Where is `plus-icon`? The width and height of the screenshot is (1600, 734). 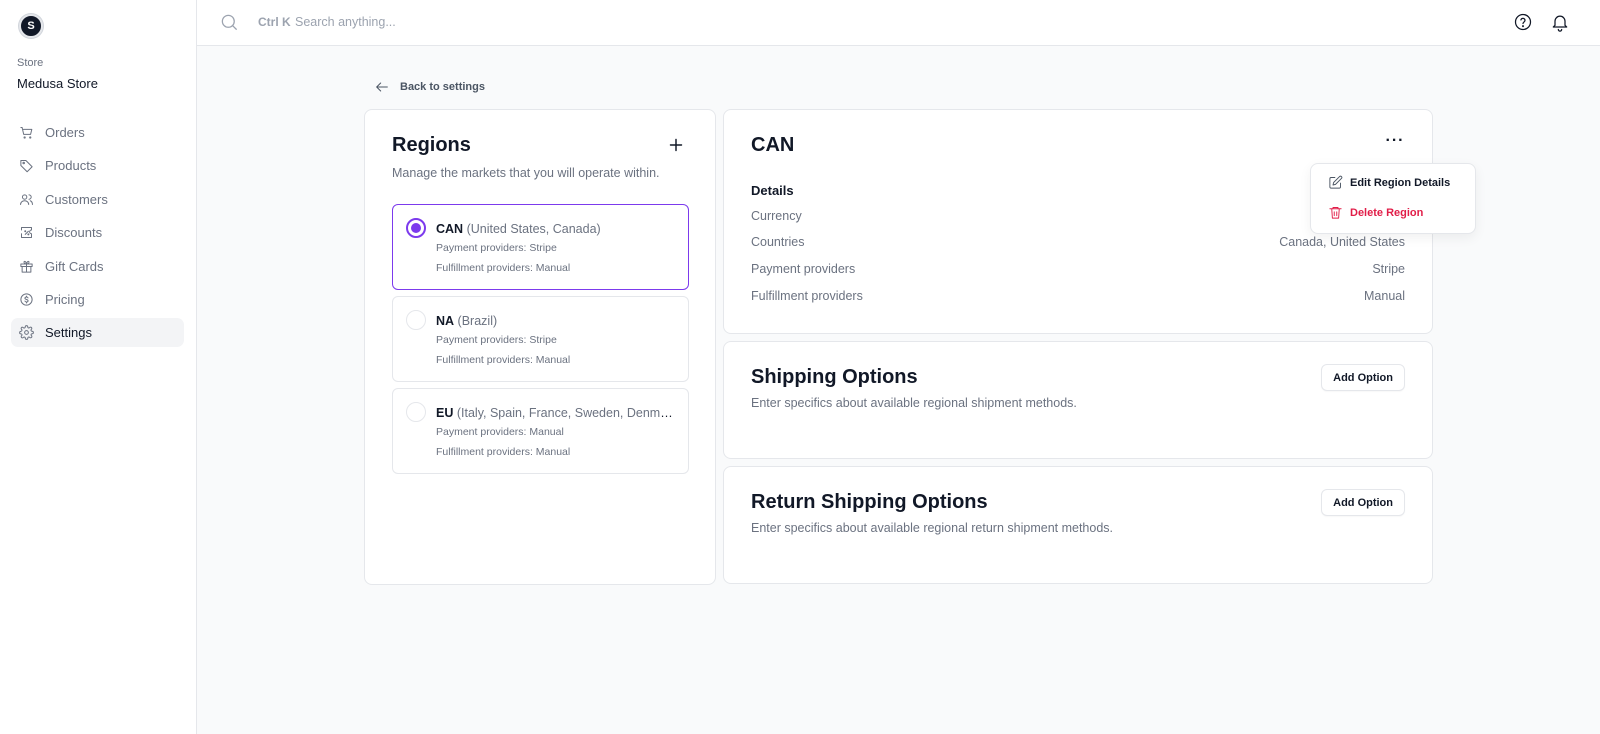 plus-icon is located at coordinates (676, 145).